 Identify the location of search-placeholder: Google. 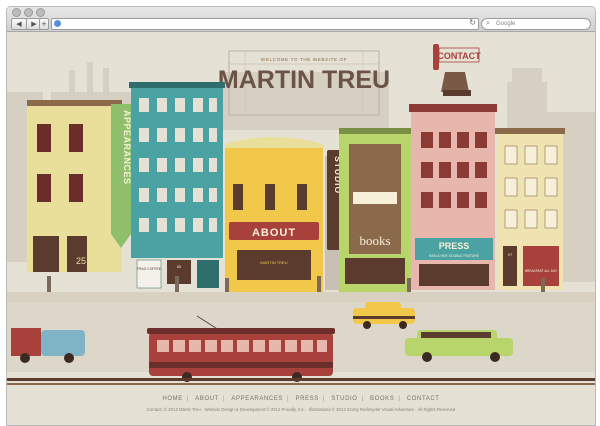
(506, 24).